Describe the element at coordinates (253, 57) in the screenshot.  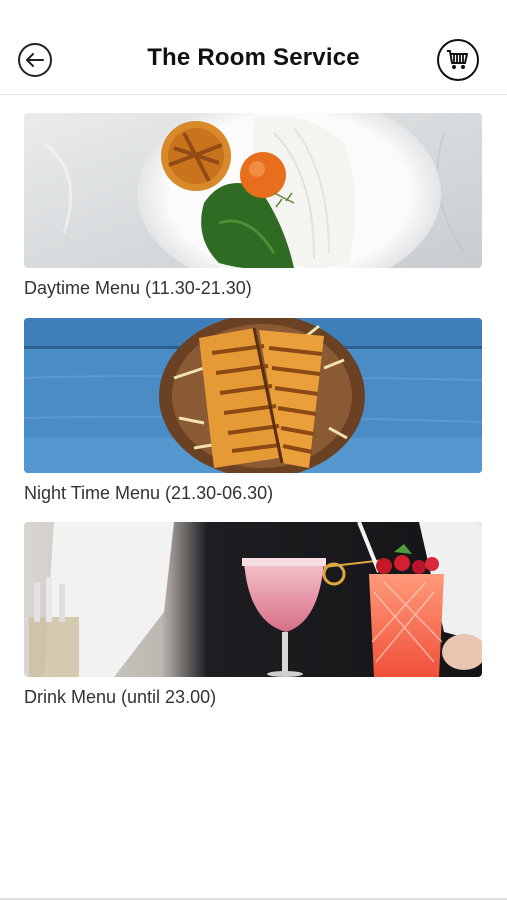
I see `page-title: The Room Service` at that location.